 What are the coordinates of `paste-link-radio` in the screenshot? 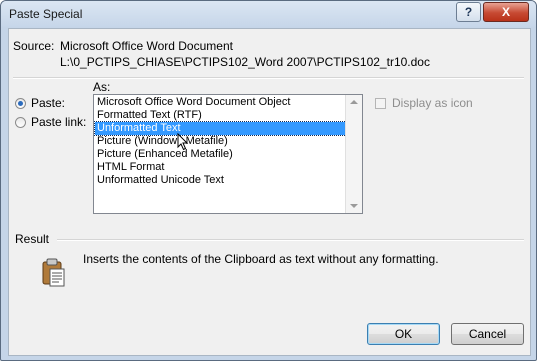 It's located at (20, 122).